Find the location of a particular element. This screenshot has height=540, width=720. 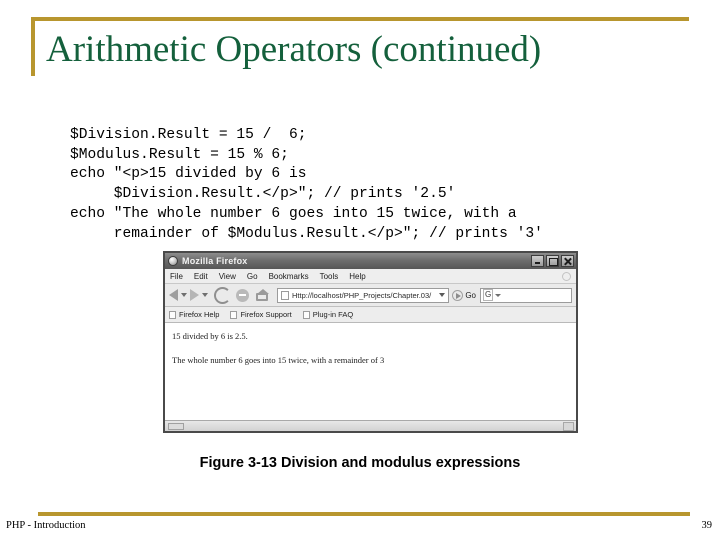

back-arrow-icon is located at coordinates (173, 295).